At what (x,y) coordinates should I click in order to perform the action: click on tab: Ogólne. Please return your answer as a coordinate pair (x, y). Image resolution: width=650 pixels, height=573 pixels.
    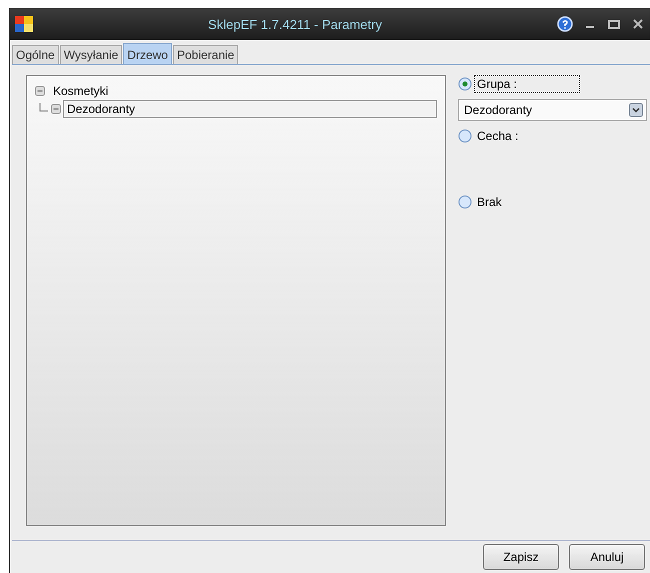
    Looking at the image, I should click on (35, 54).